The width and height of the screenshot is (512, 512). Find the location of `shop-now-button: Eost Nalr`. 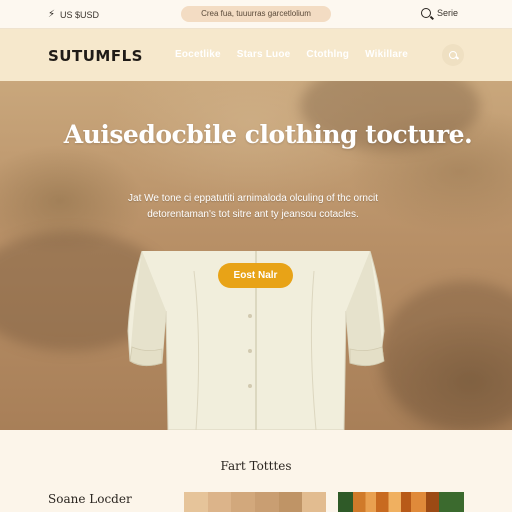

shop-now-button: Eost Nalr is located at coordinates (255, 275).